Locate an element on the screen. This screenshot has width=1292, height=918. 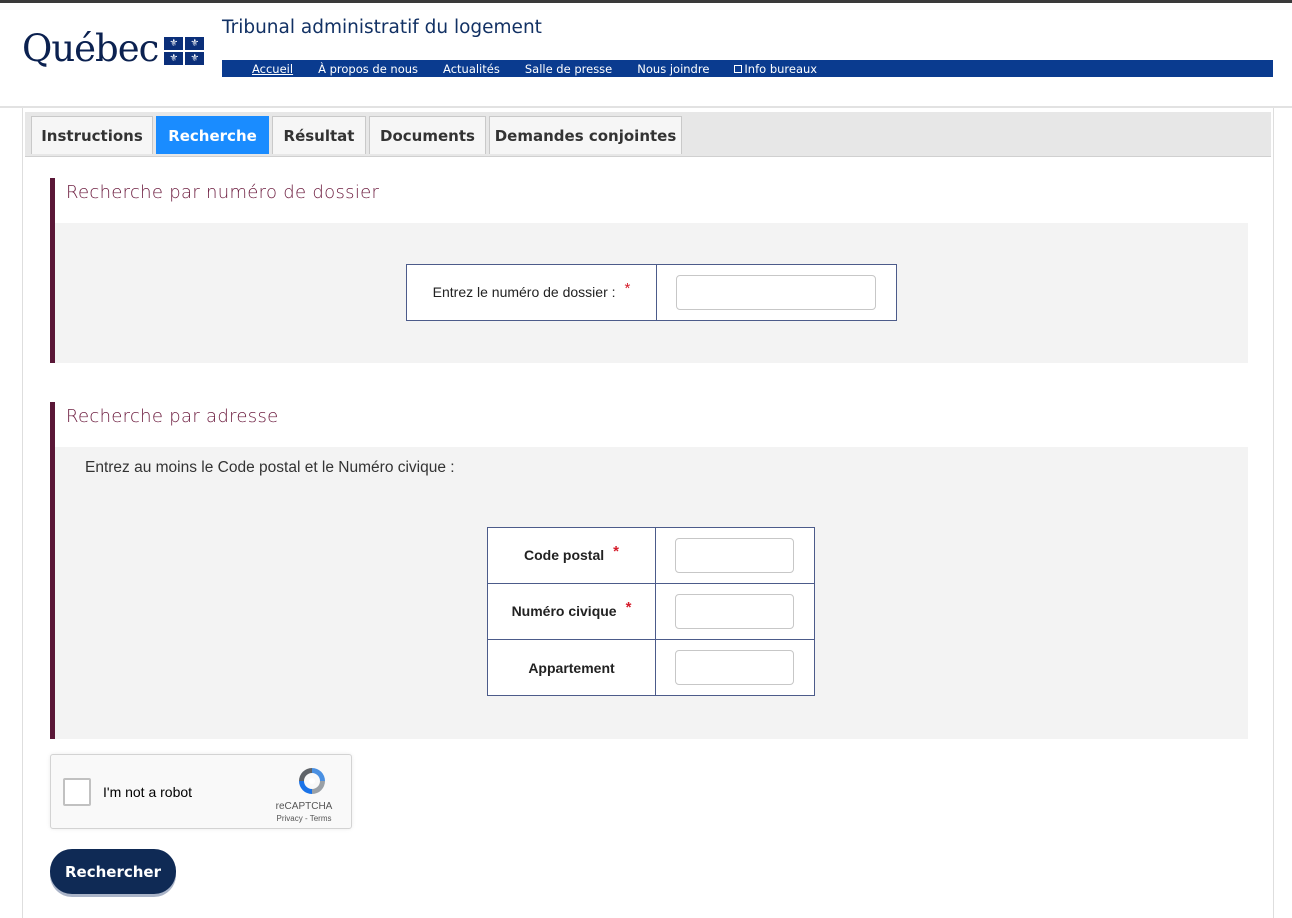
numero-civique-label: Numéro civique is located at coordinates (564, 611).